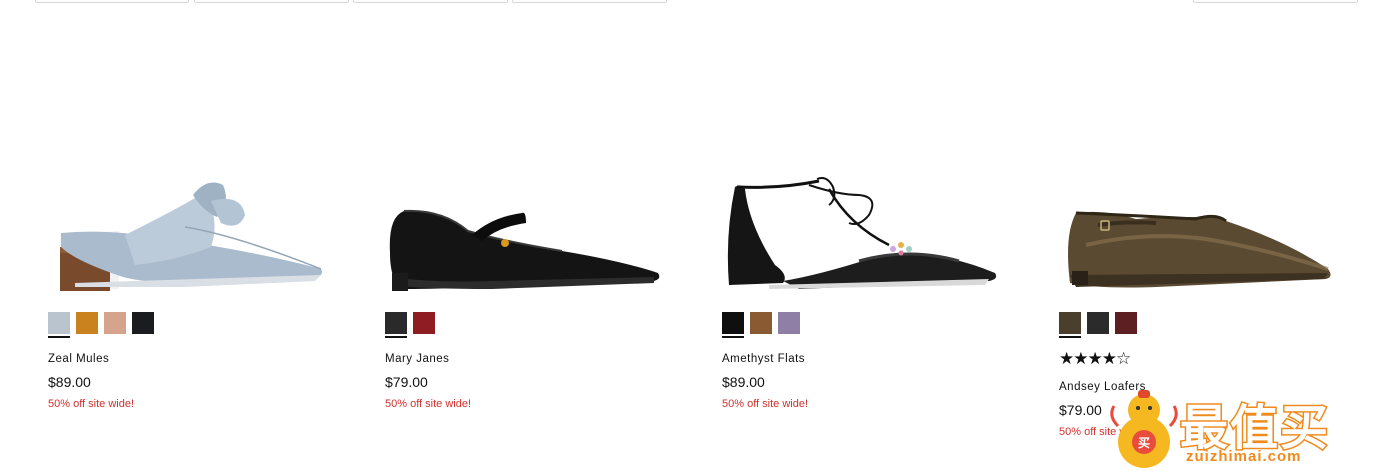 This screenshot has width=1395, height=471. What do you see at coordinates (1144, 443) in the screenshot?
I see `svg-text: 买` at bounding box center [1144, 443].